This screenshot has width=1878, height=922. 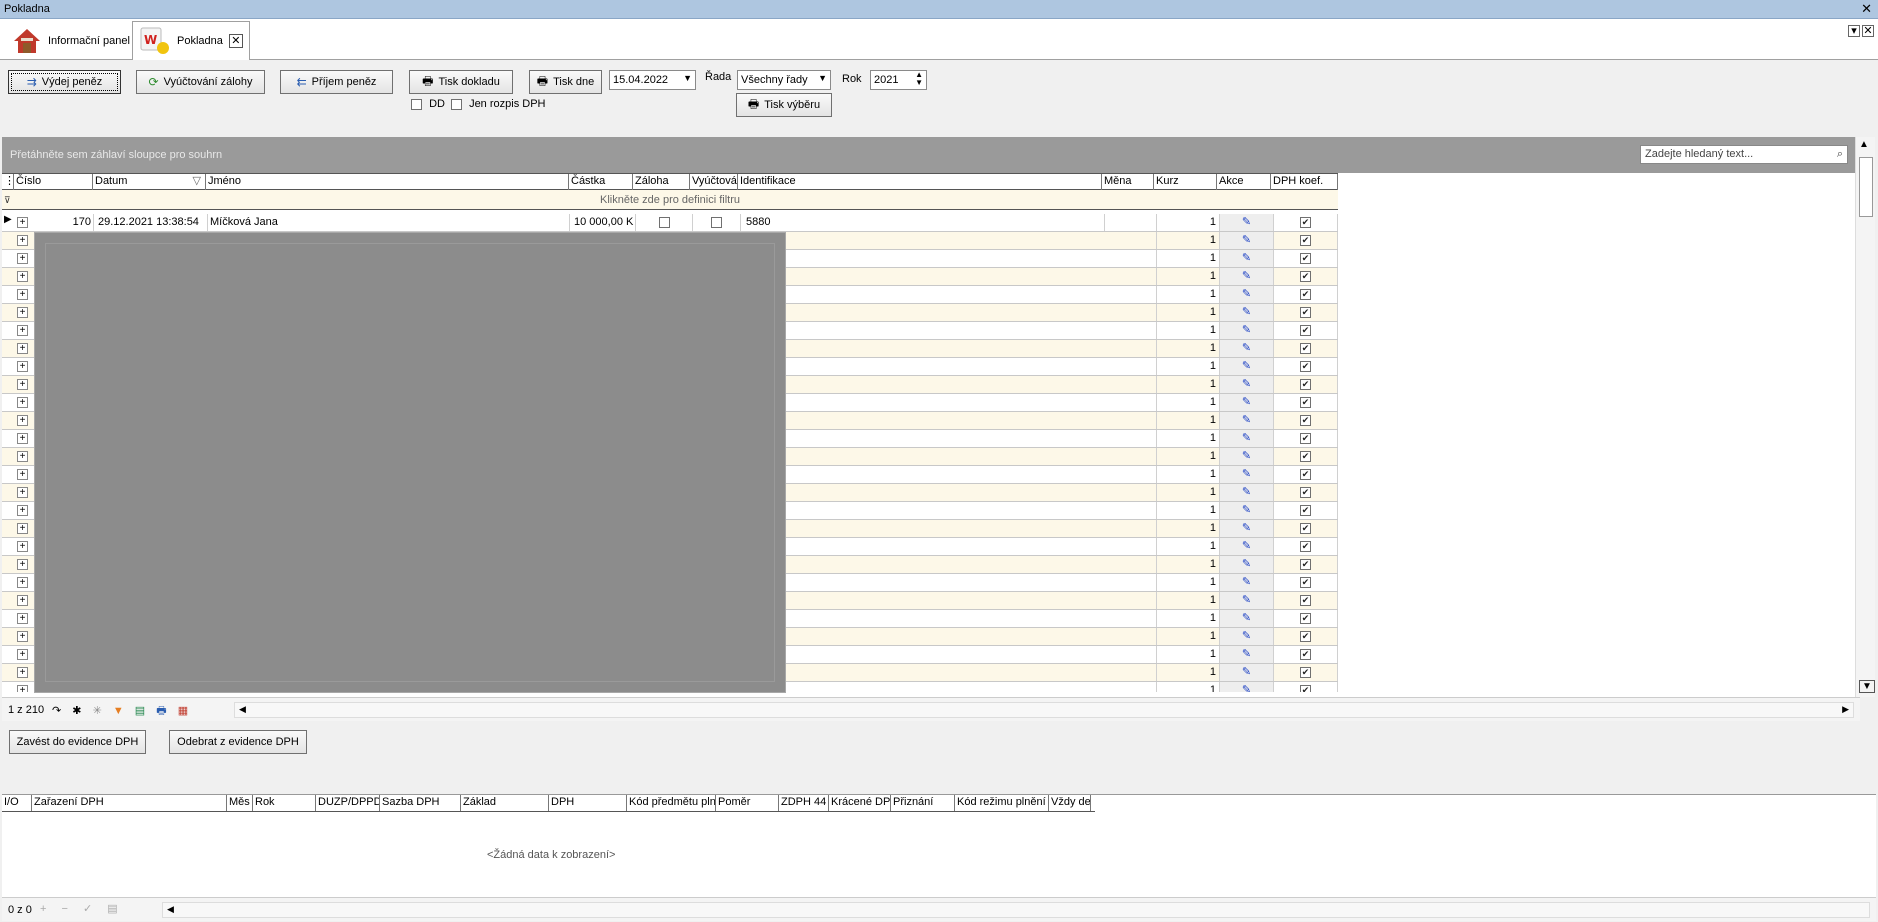 What do you see at coordinates (652, 80) in the screenshot?
I see `date-picker: 15.04.2022 ▼` at bounding box center [652, 80].